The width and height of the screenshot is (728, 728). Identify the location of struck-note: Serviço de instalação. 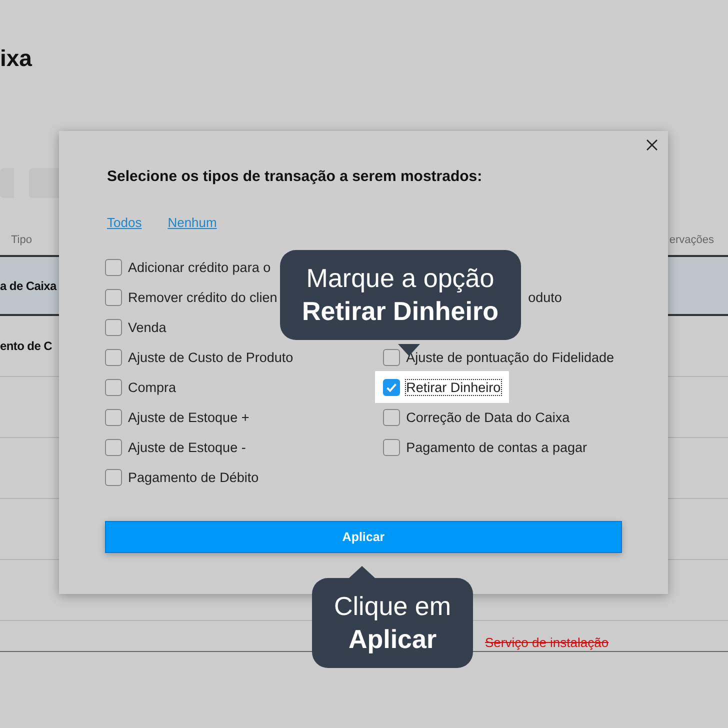
(547, 642).